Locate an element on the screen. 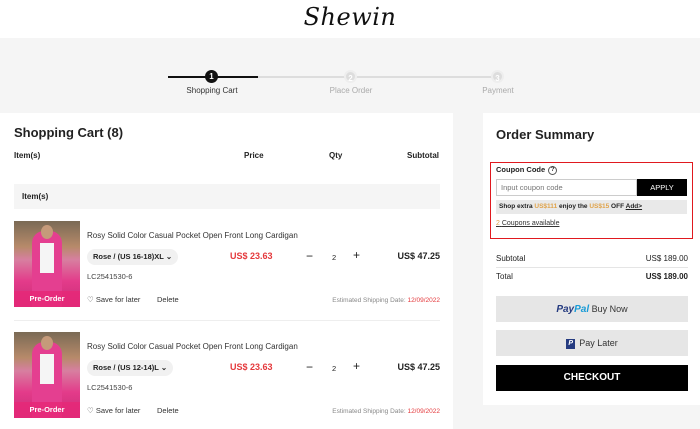 The image size is (700, 429). promo-text: OFF is located at coordinates (618, 206).